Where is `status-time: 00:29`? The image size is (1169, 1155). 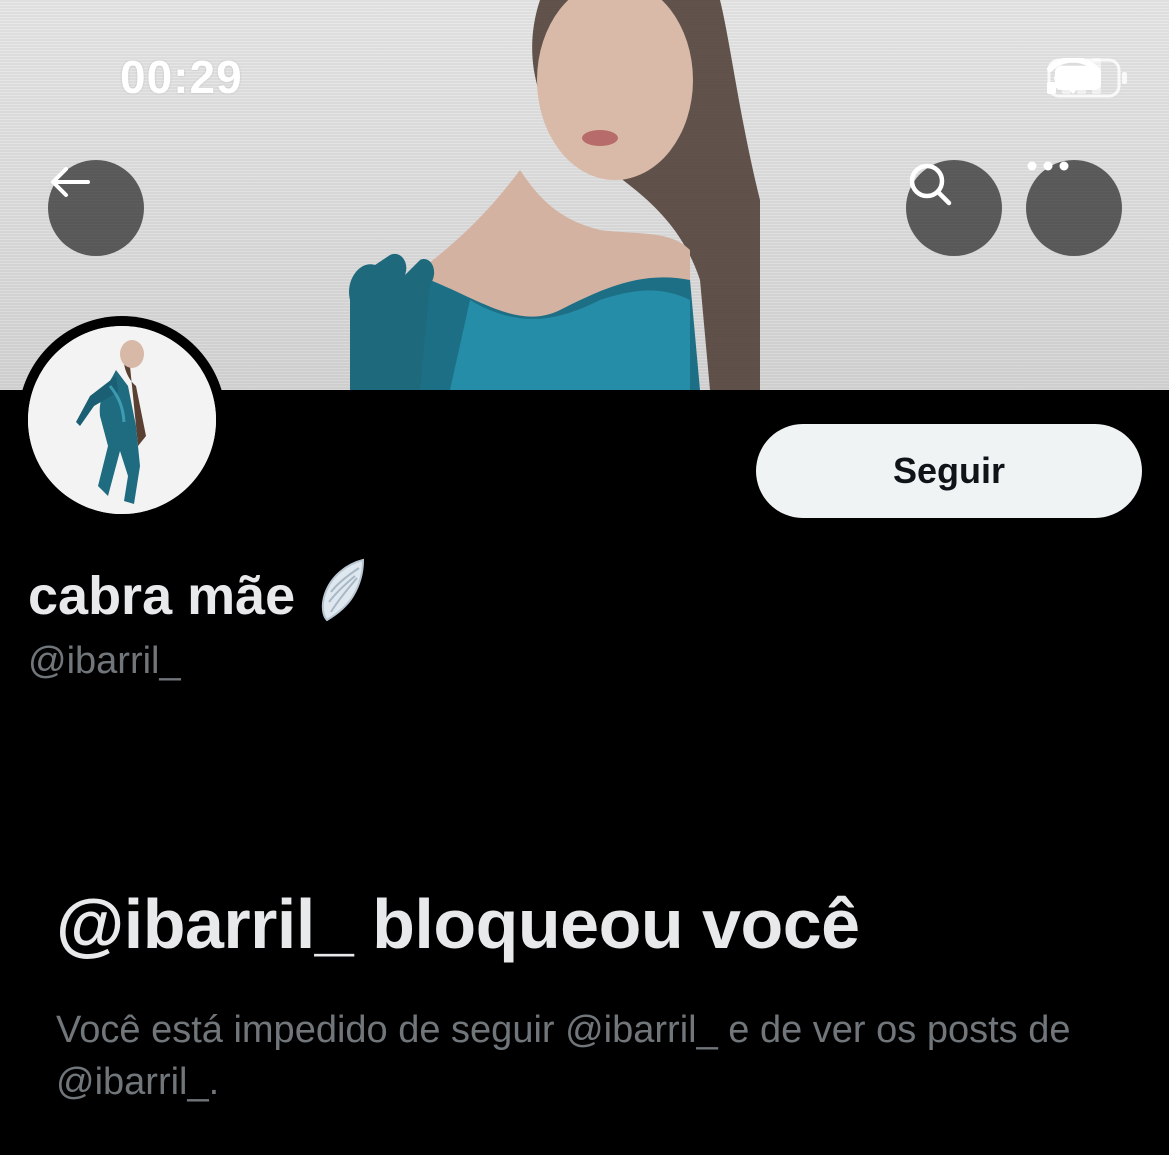
status-time: 00:29 is located at coordinates (181, 77).